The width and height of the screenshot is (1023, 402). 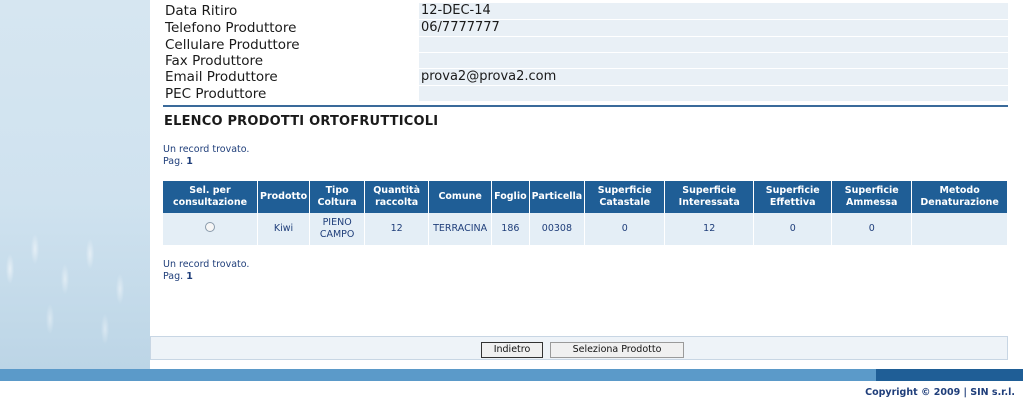 I want to click on footer-bar, so click(x=511, y=375).